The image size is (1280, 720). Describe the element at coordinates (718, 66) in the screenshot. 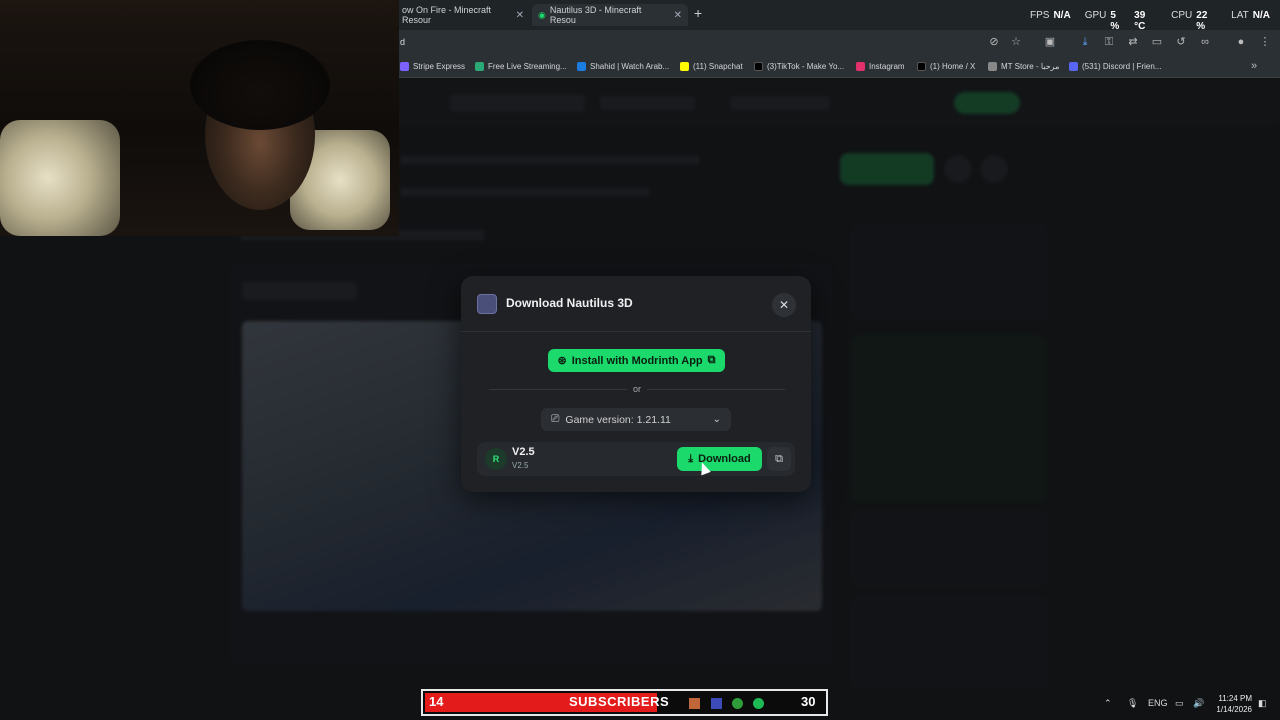

I see `bookmark-label: (11) Snapchat` at that location.